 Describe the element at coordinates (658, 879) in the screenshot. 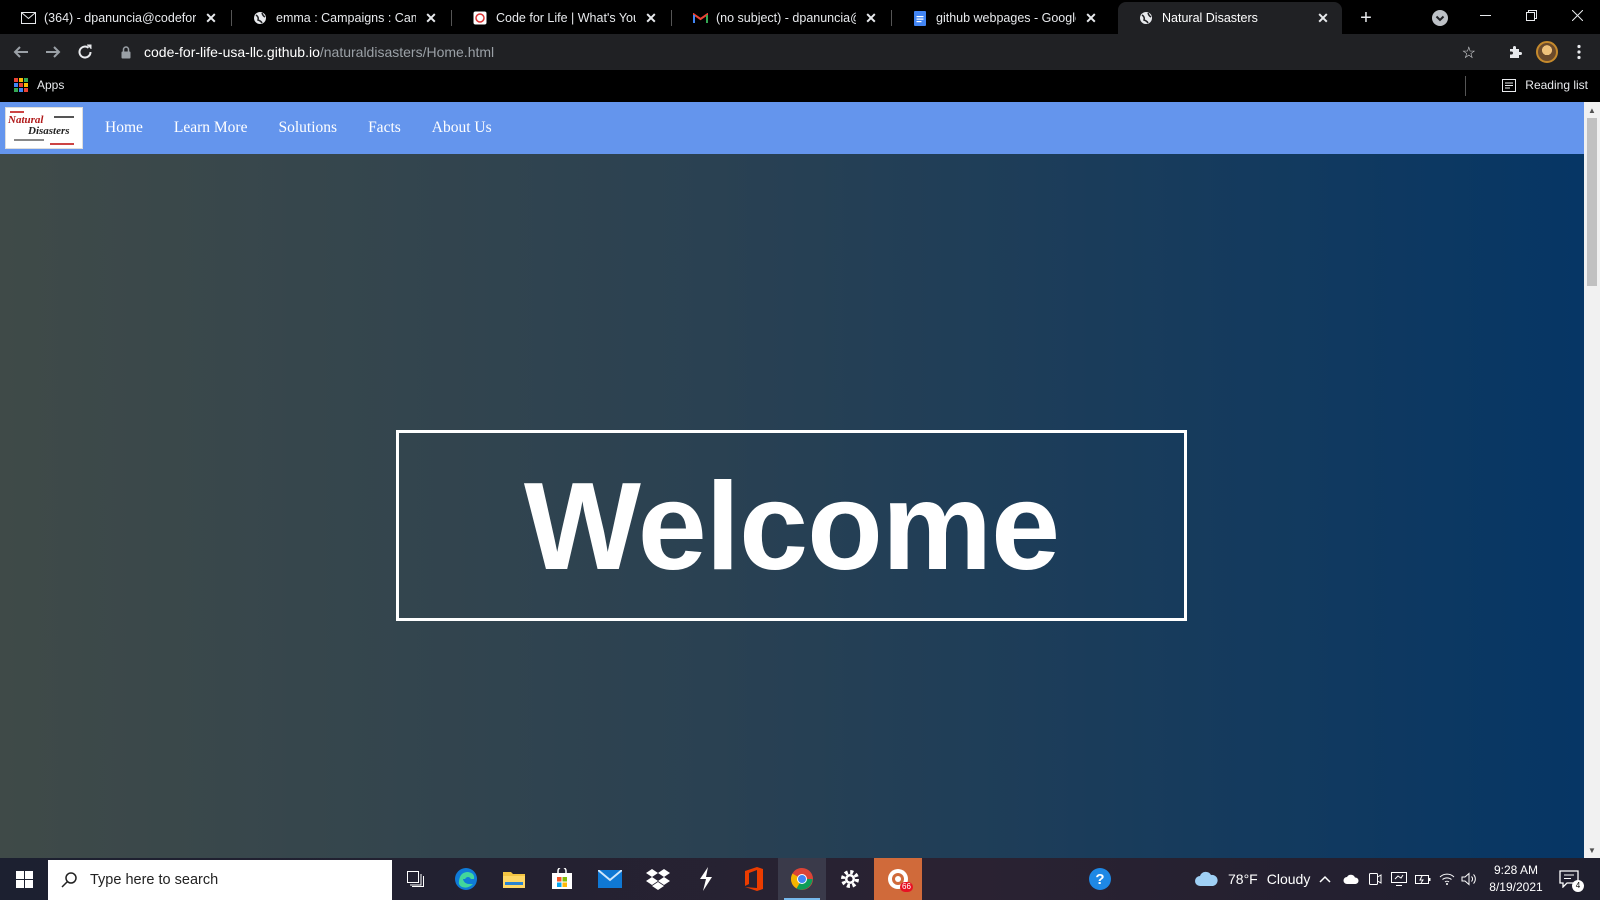

I see `dropbox-icon` at that location.